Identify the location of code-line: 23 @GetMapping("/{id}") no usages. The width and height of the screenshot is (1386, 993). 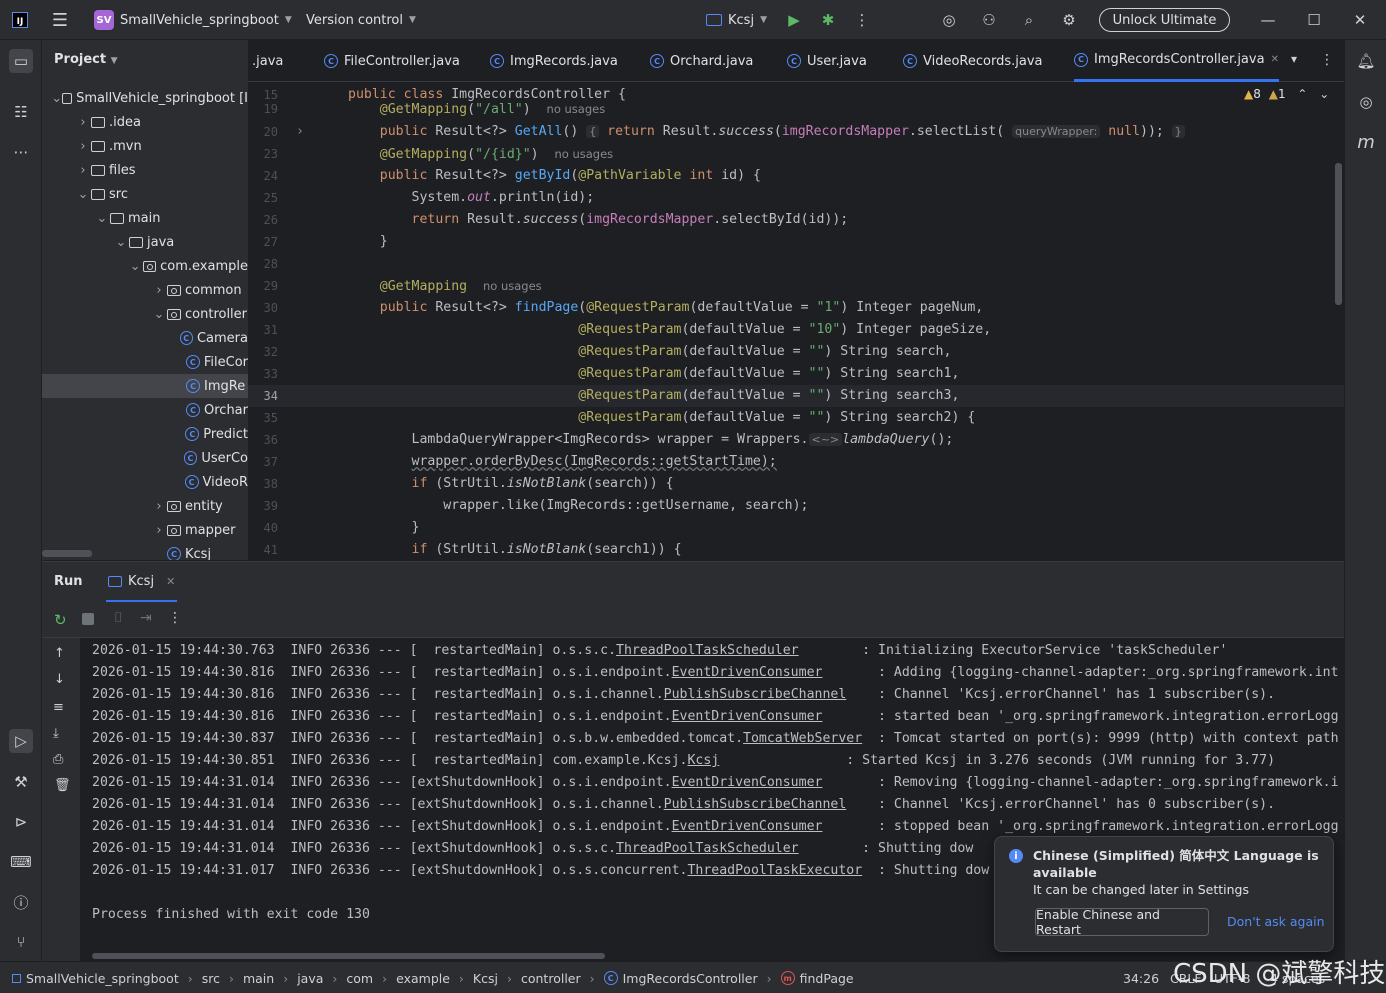
(796, 154).